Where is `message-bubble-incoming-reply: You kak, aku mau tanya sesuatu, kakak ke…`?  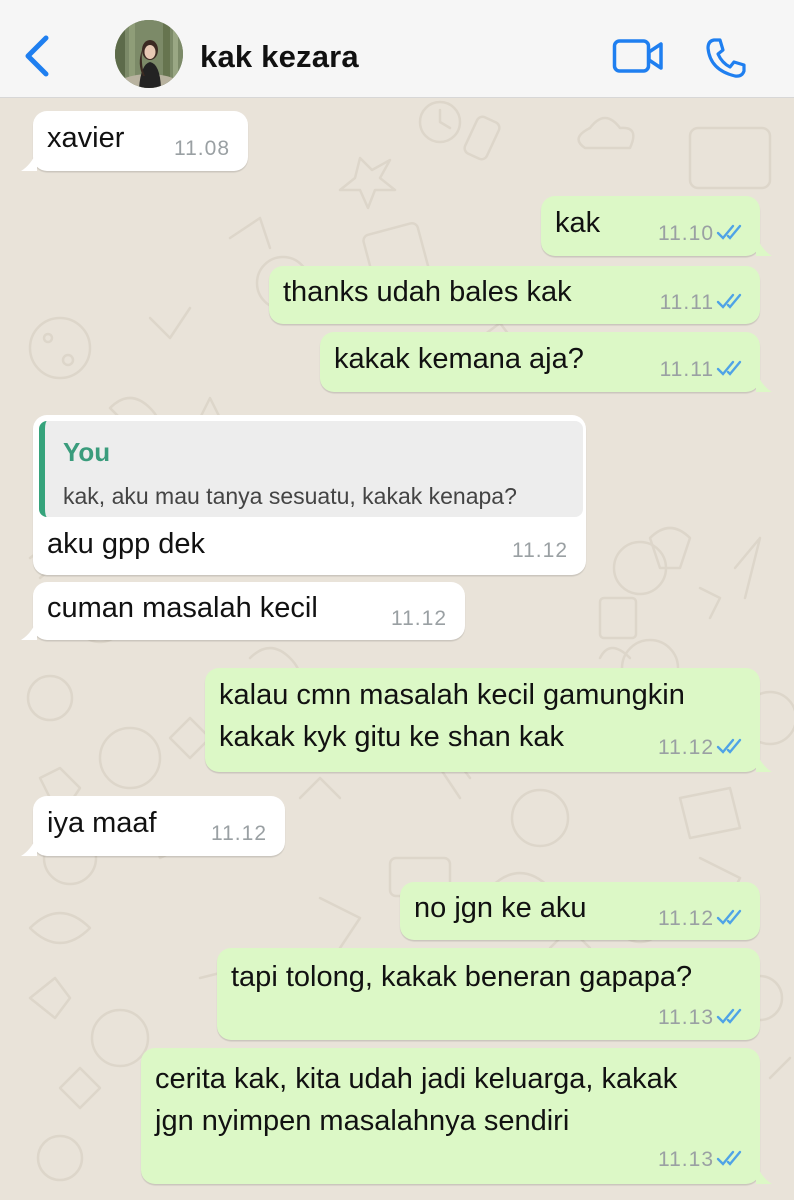 message-bubble-incoming-reply: You kak, aku mau tanya sesuatu, kakak ke… is located at coordinates (309, 495).